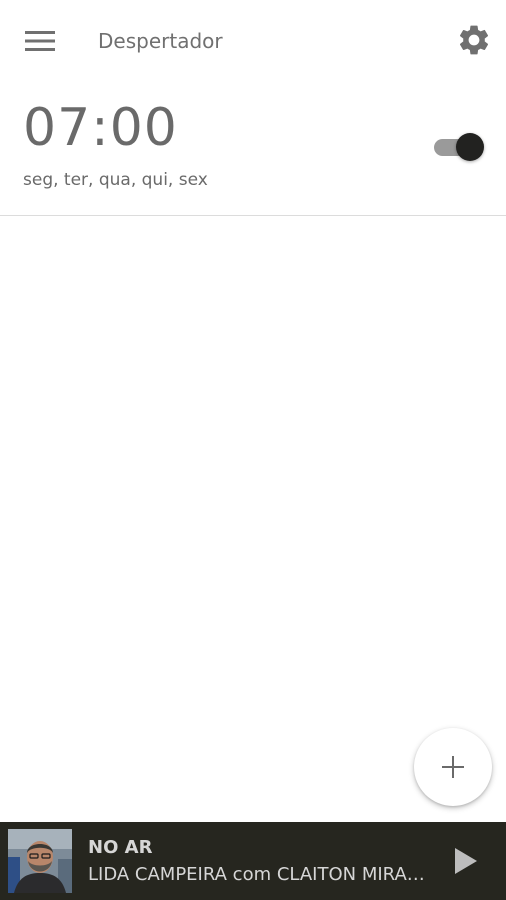 Image resolution: width=506 pixels, height=900 pixels. I want to click on play-icon, so click(466, 861).